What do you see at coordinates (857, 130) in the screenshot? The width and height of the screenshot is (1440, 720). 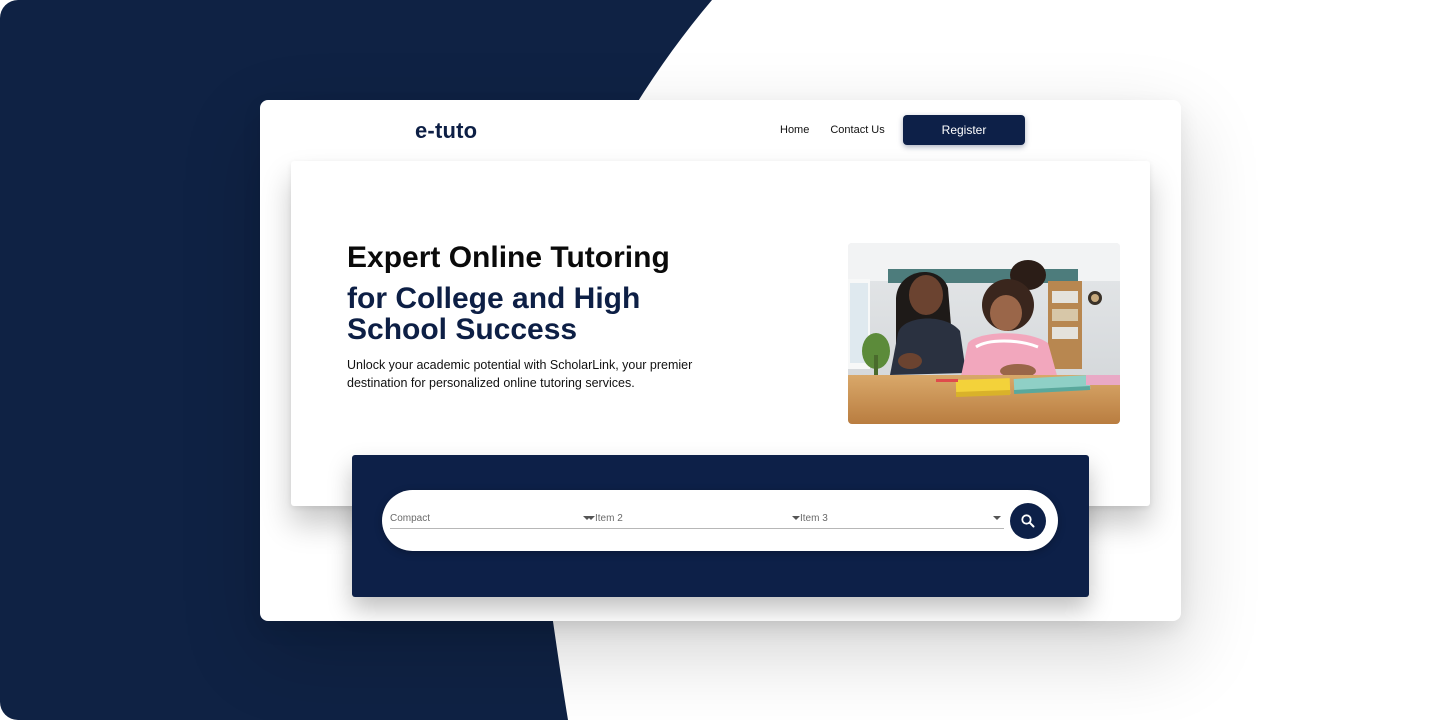 I see `nav-contact-link: Contact Us` at bounding box center [857, 130].